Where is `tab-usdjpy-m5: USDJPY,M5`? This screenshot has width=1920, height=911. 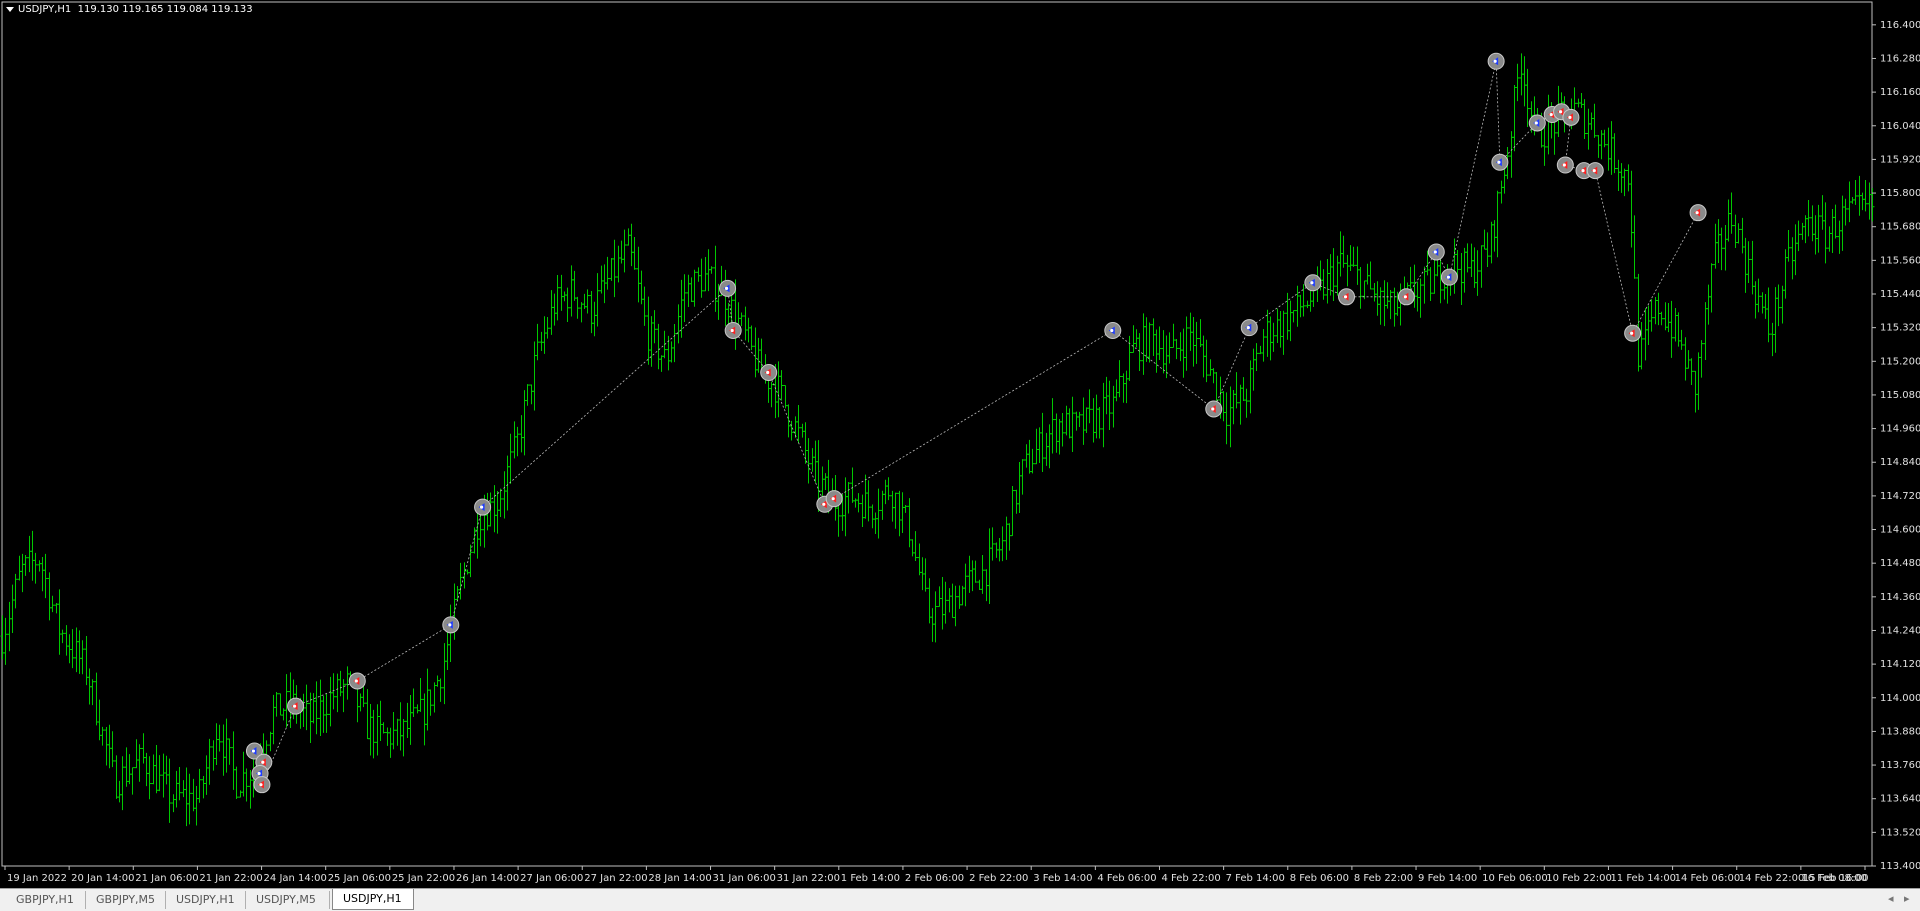
tab-usdjpy-m5: USDJPY,M5 is located at coordinates (288, 900).